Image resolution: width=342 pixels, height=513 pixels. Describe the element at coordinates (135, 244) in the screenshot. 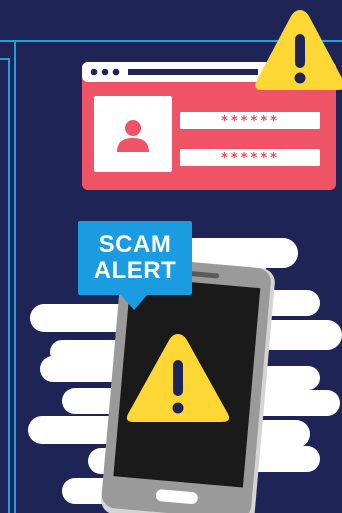

I see `scam-alert-line1: SCAM` at that location.